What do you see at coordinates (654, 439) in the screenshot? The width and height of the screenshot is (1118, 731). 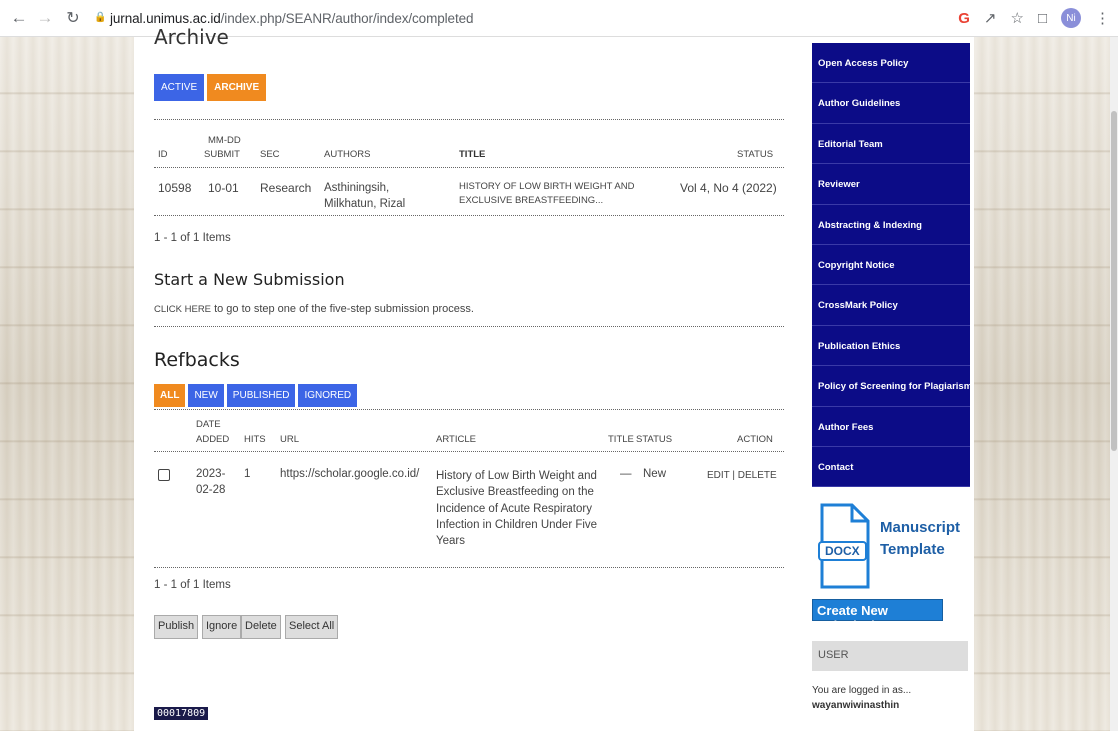 I see `col-ref-status: STATUS` at bounding box center [654, 439].